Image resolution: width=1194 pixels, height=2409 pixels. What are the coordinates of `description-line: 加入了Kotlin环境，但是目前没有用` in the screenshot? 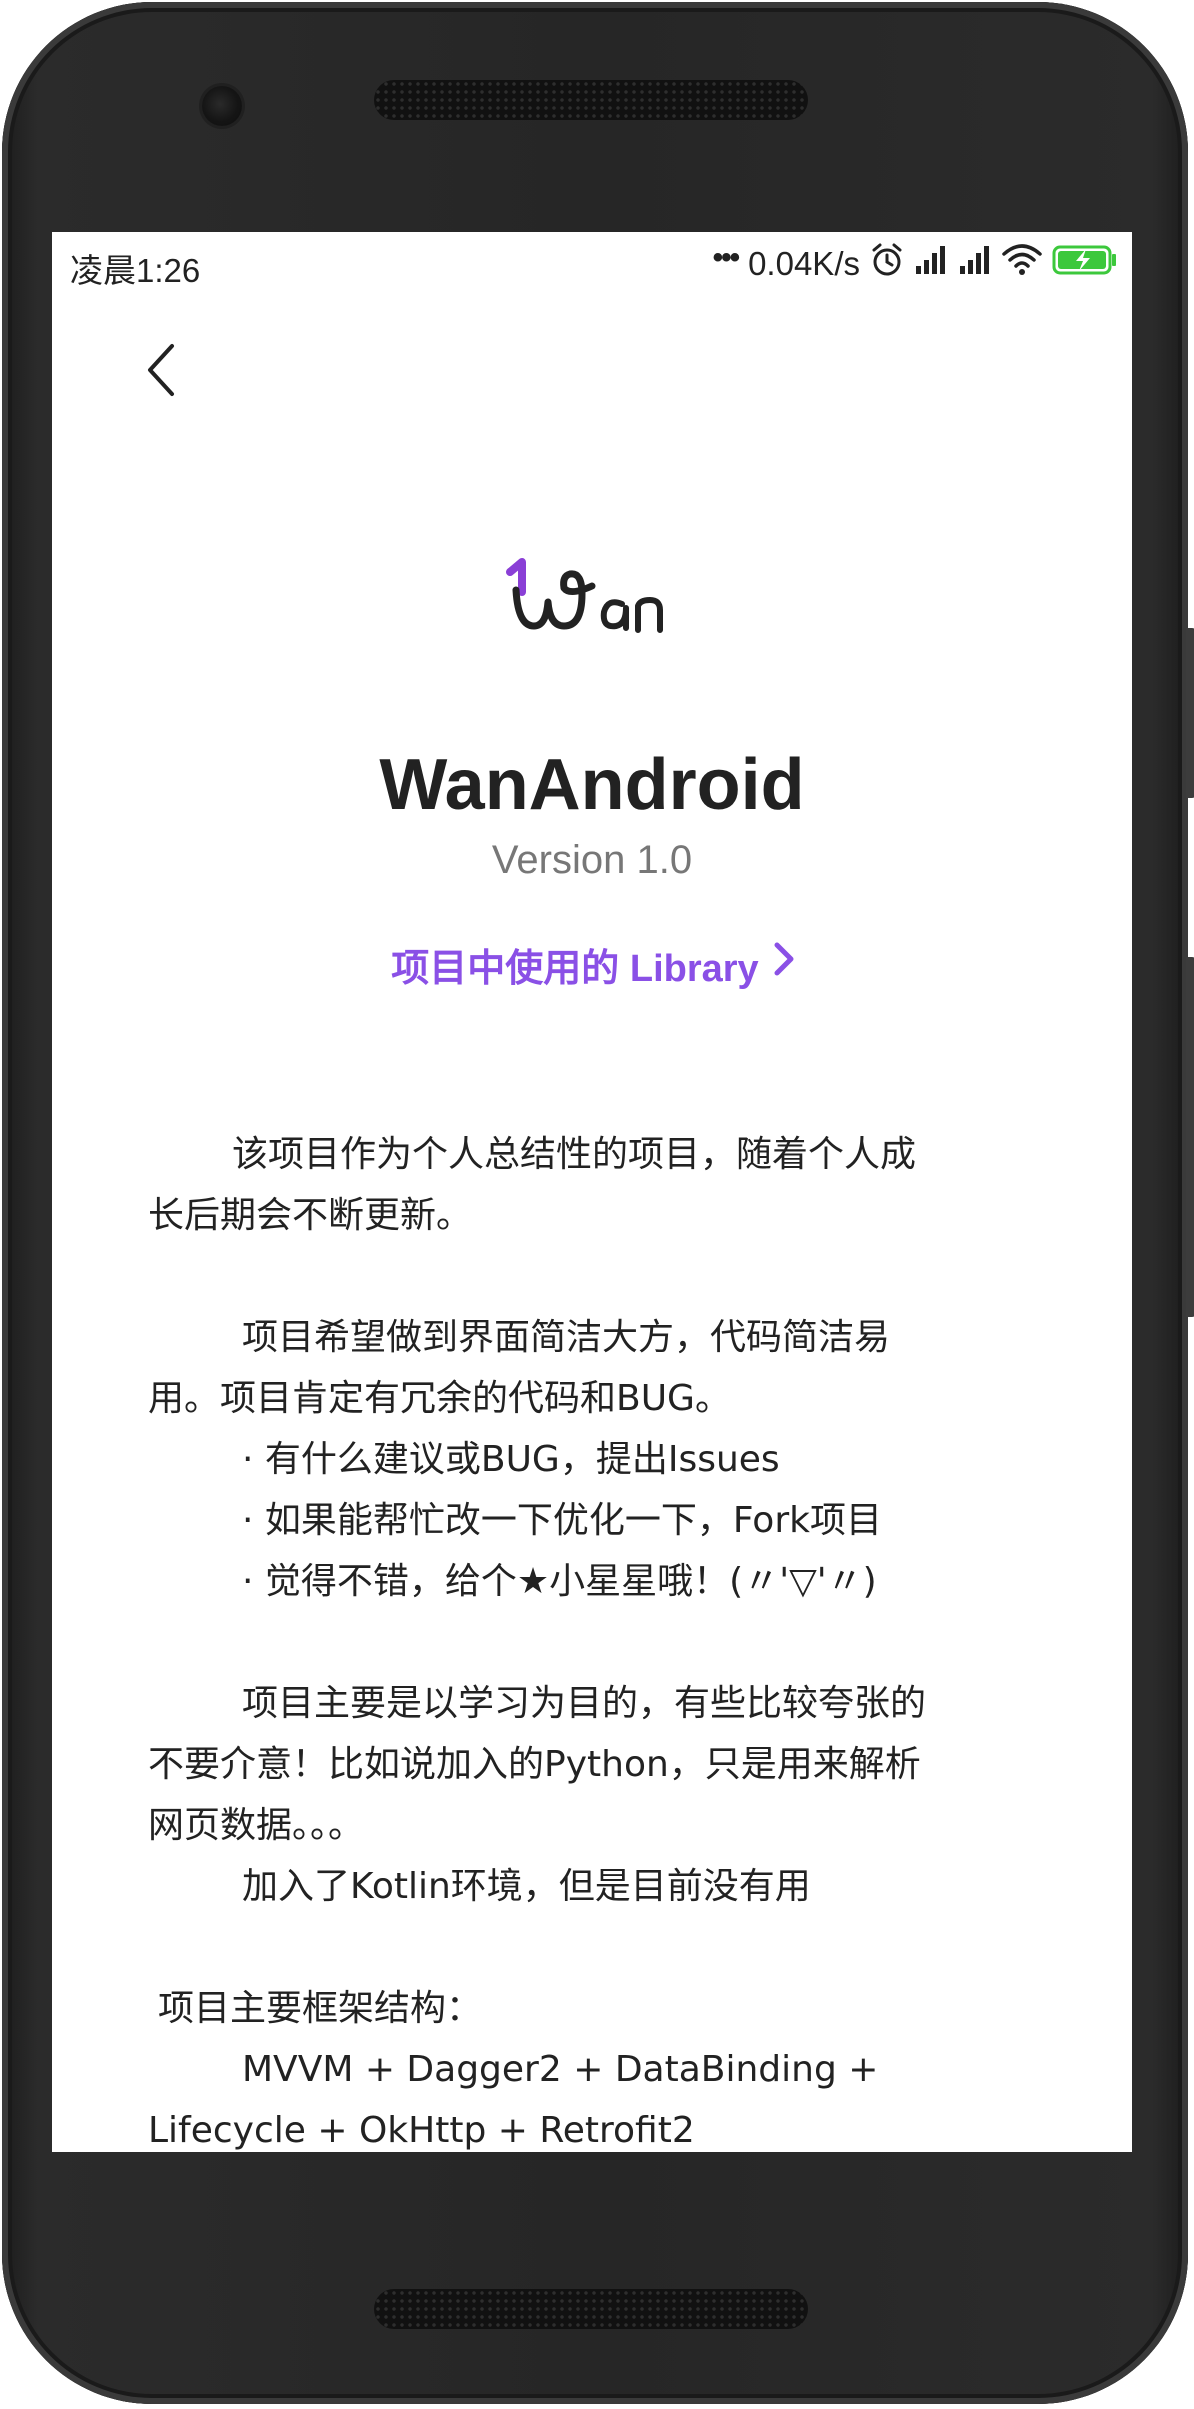 It's located at (526, 1886).